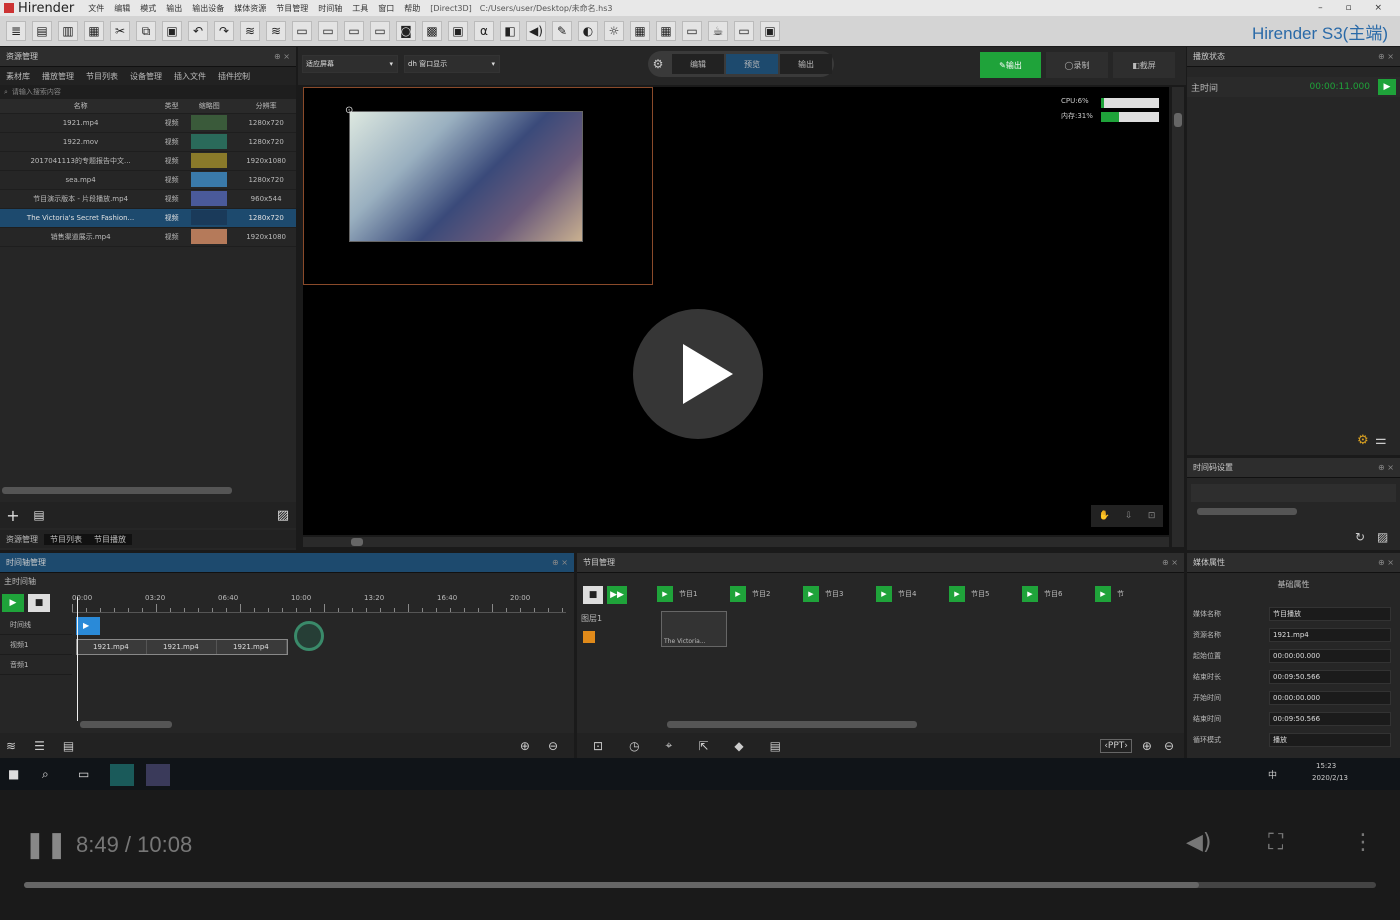 This screenshot has width=1400, height=920. I want to click on media-tab: 插件控制, so click(234, 76).